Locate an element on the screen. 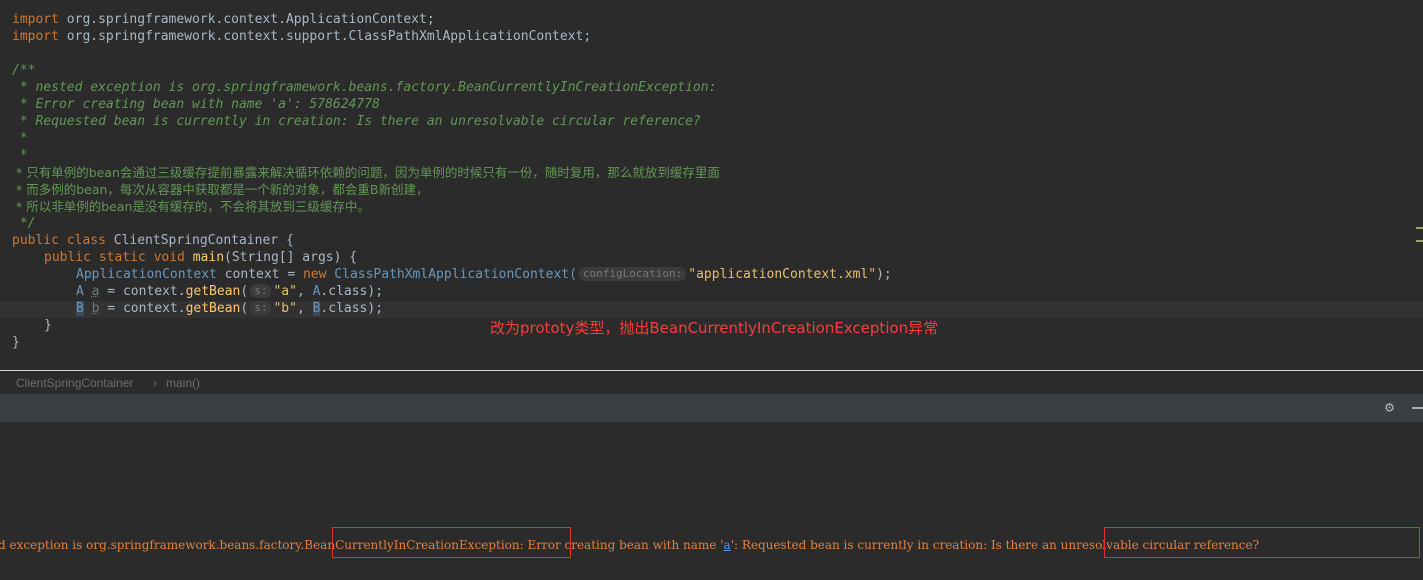  close-brace-class: } is located at coordinates (16, 342).